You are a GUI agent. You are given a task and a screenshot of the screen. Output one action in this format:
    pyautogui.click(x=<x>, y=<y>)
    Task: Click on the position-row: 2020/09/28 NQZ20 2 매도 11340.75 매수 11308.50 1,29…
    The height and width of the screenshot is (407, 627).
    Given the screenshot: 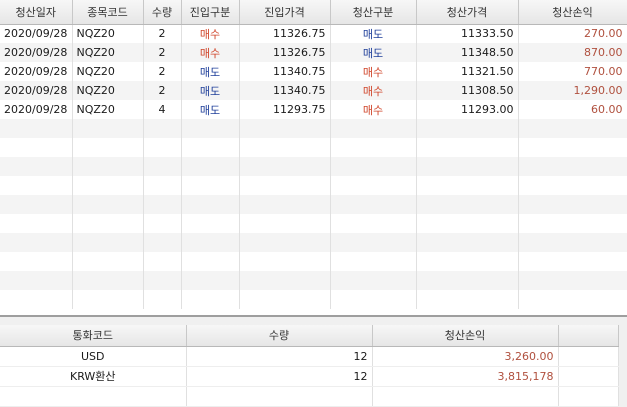 What is the action you would take?
    pyautogui.click(x=313, y=90)
    